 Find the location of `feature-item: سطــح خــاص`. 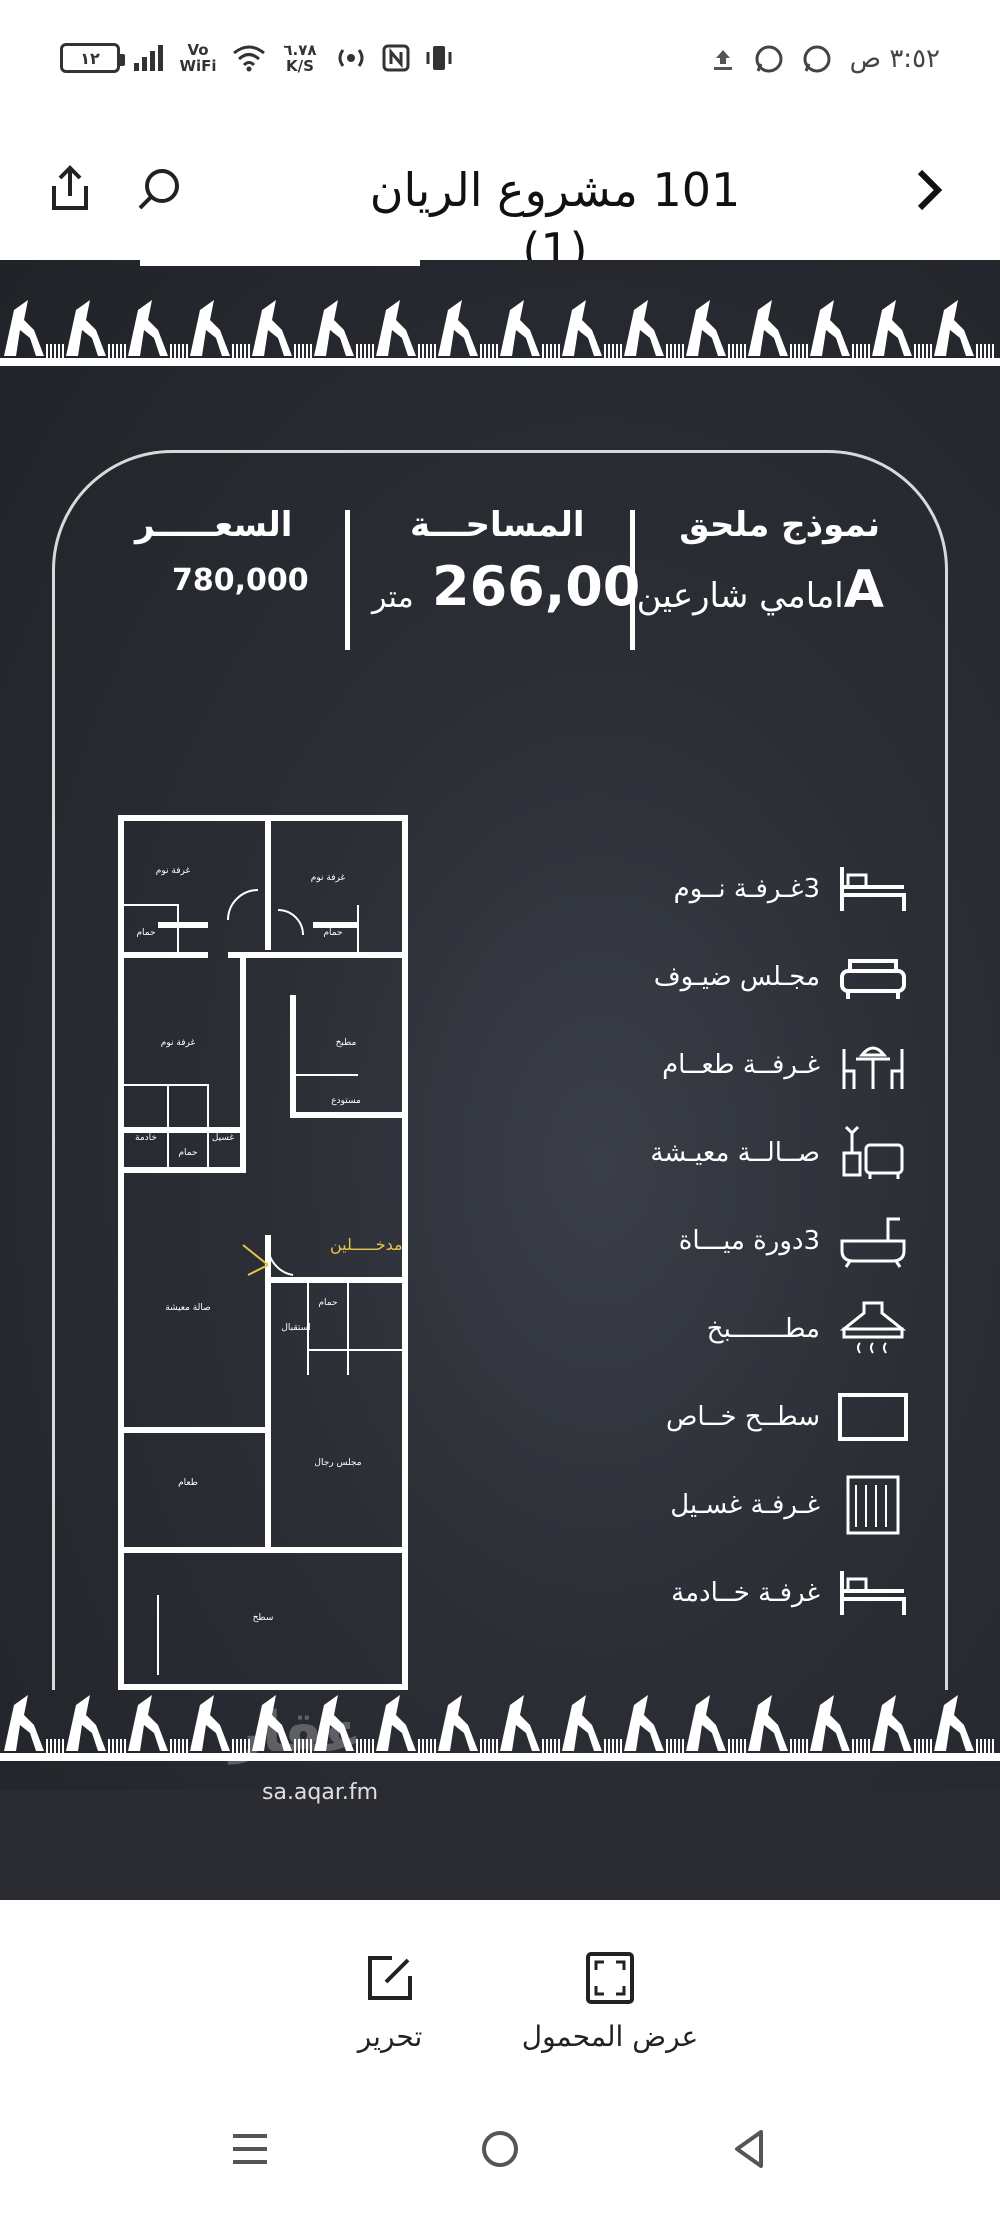

feature-item: سطــح خــاص is located at coordinates (700, 1417).